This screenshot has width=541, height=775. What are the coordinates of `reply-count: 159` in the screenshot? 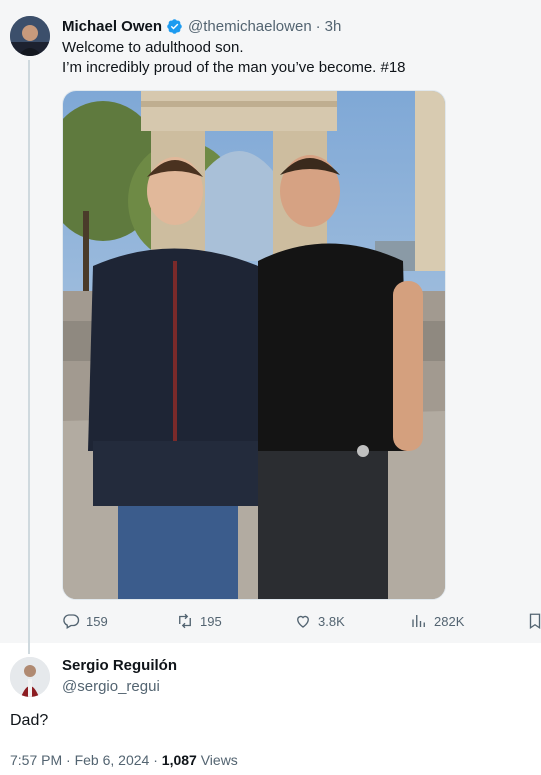 It's located at (97, 621).